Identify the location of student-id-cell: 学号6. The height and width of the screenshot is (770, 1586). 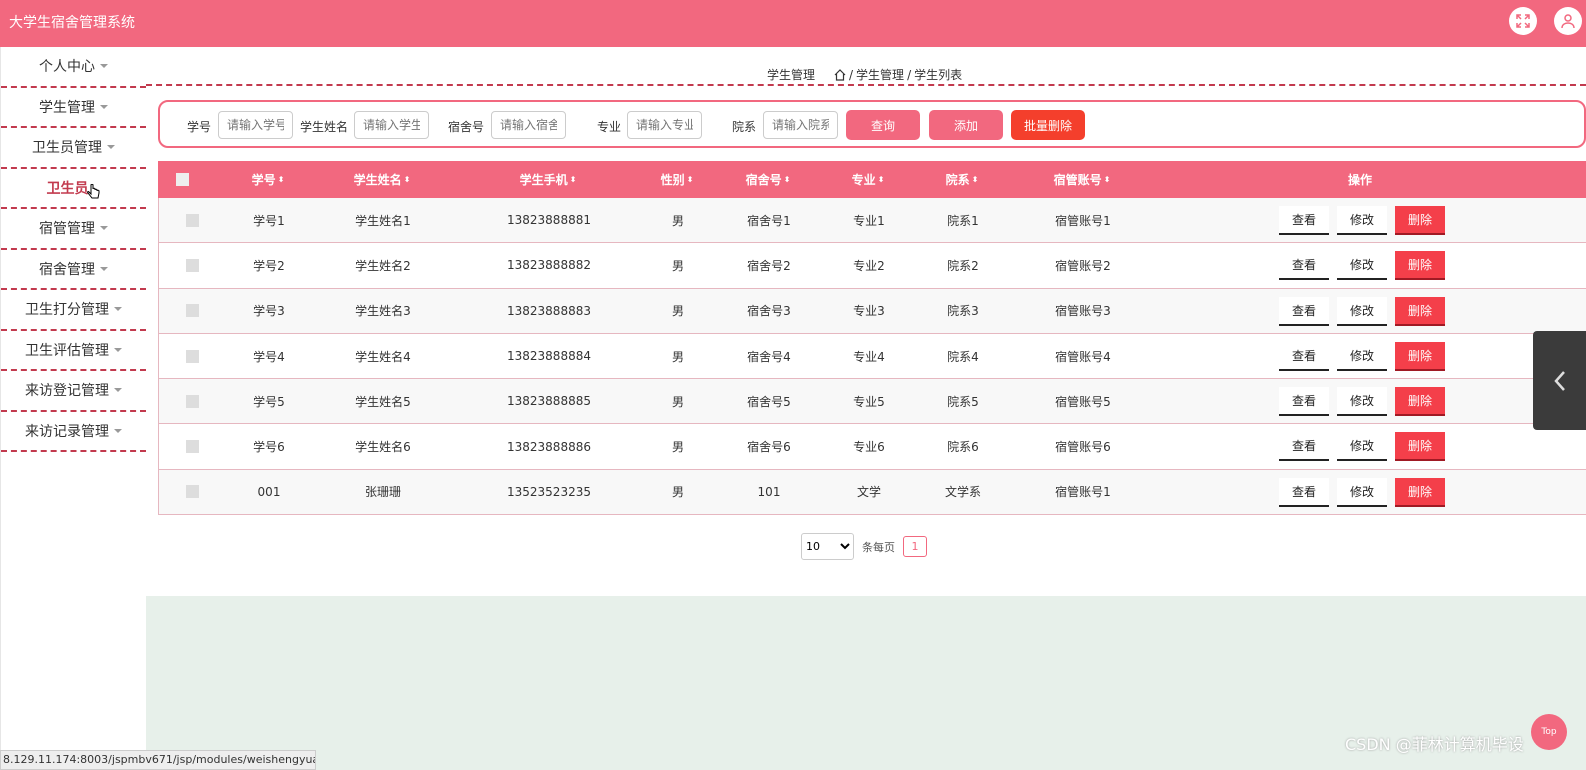
(269, 447).